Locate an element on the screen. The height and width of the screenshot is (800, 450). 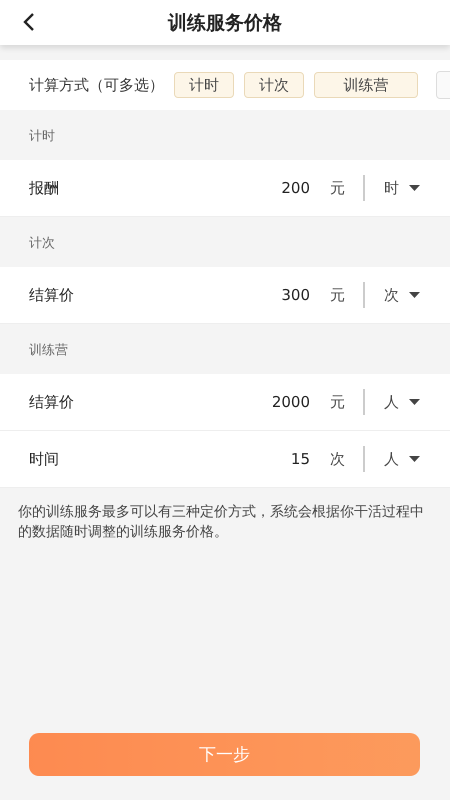
field-label: 报酬 is located at coordinates (44, 188).